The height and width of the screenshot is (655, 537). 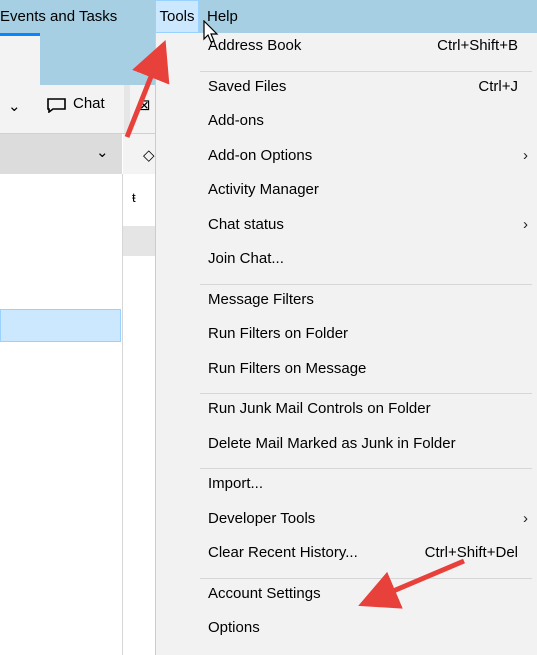 I want to click on menu-bar: Events and Tasks Tools Help, so click(x=268, y=16).